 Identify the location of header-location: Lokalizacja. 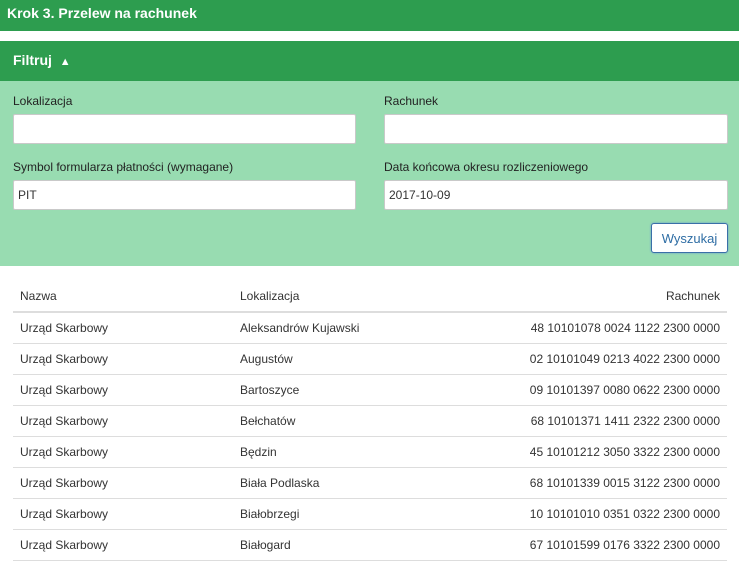
(355, 296).